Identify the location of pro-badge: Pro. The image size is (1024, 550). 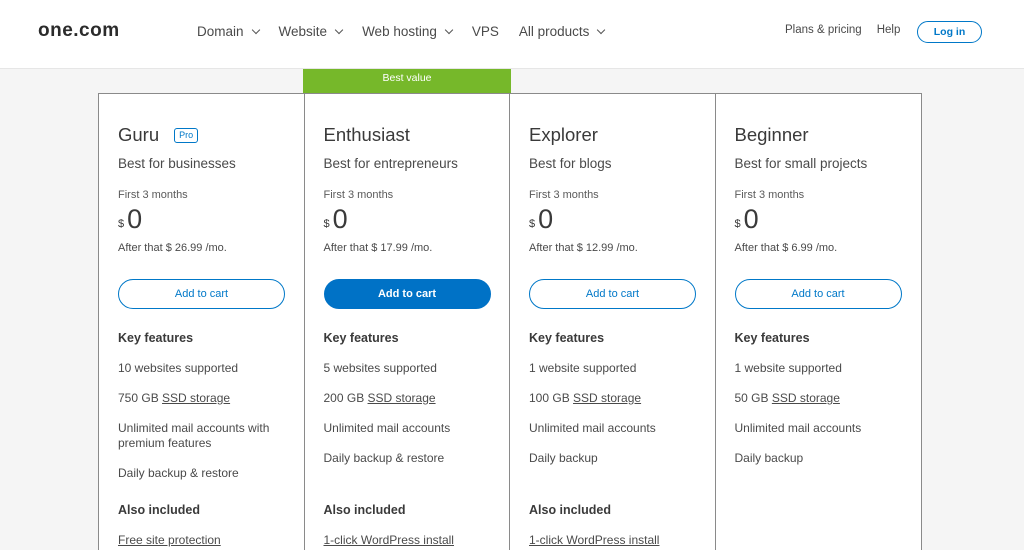
(186, 135).